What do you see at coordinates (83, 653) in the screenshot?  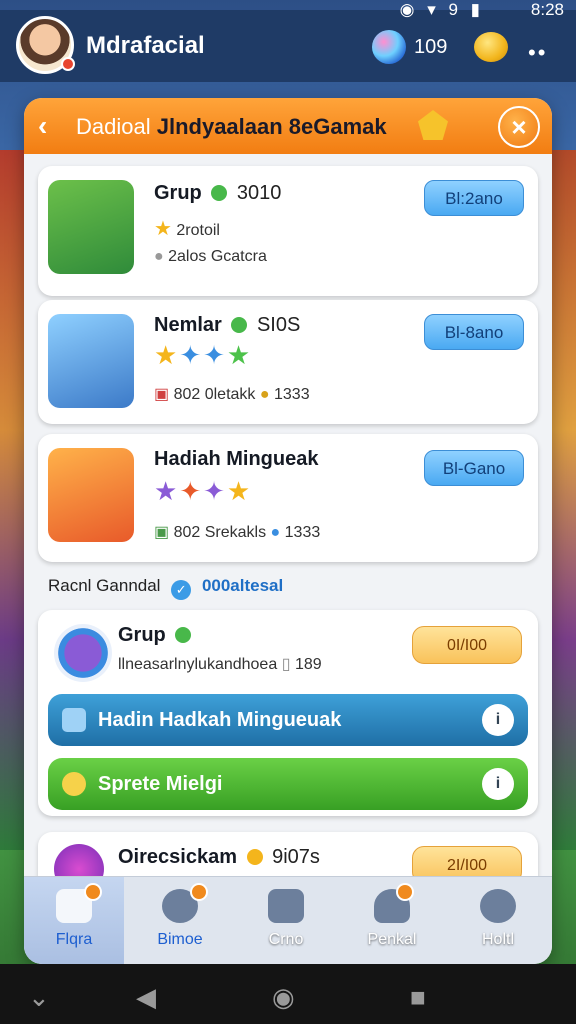 I see `gift-icon` at bounding box center [83, 653].